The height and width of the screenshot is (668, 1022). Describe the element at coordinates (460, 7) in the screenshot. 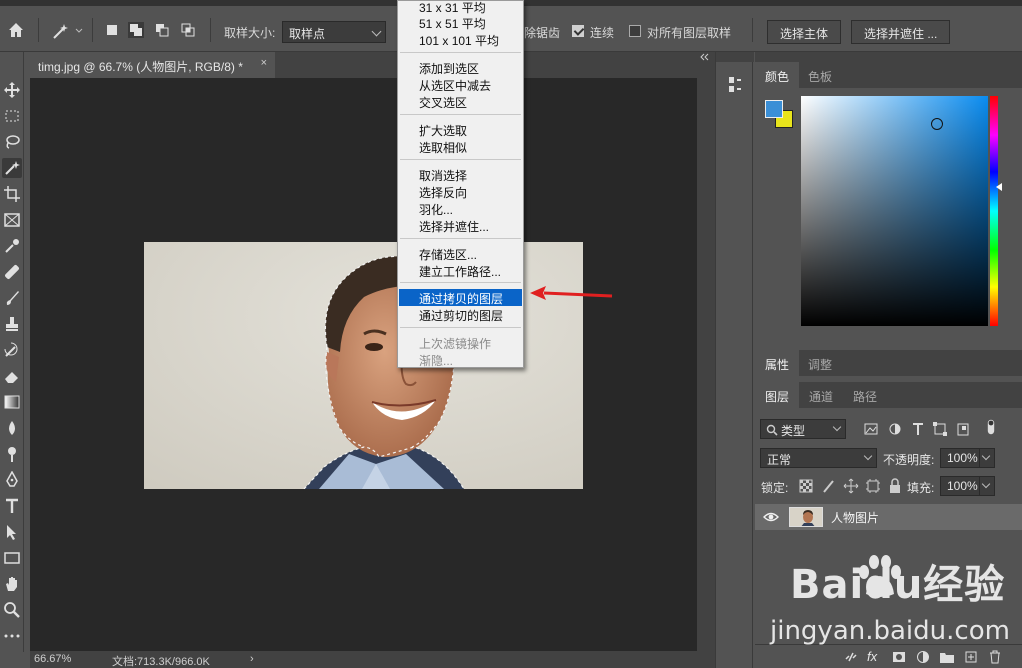

I see `menu-item: 31 x 31 平均` at that location.